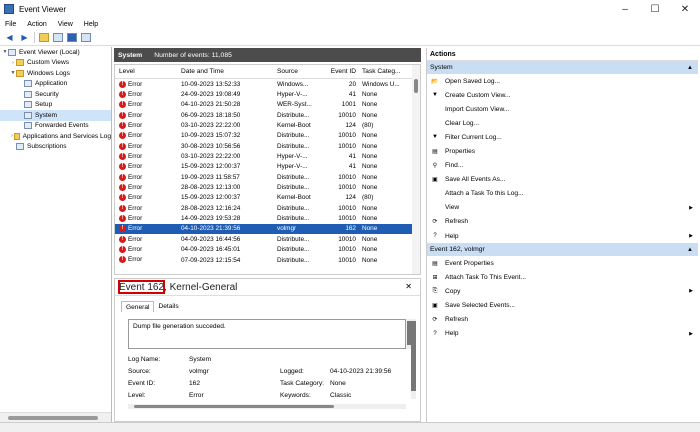  I want to click on back-arrow-icon: ◀, so click(9, 37).